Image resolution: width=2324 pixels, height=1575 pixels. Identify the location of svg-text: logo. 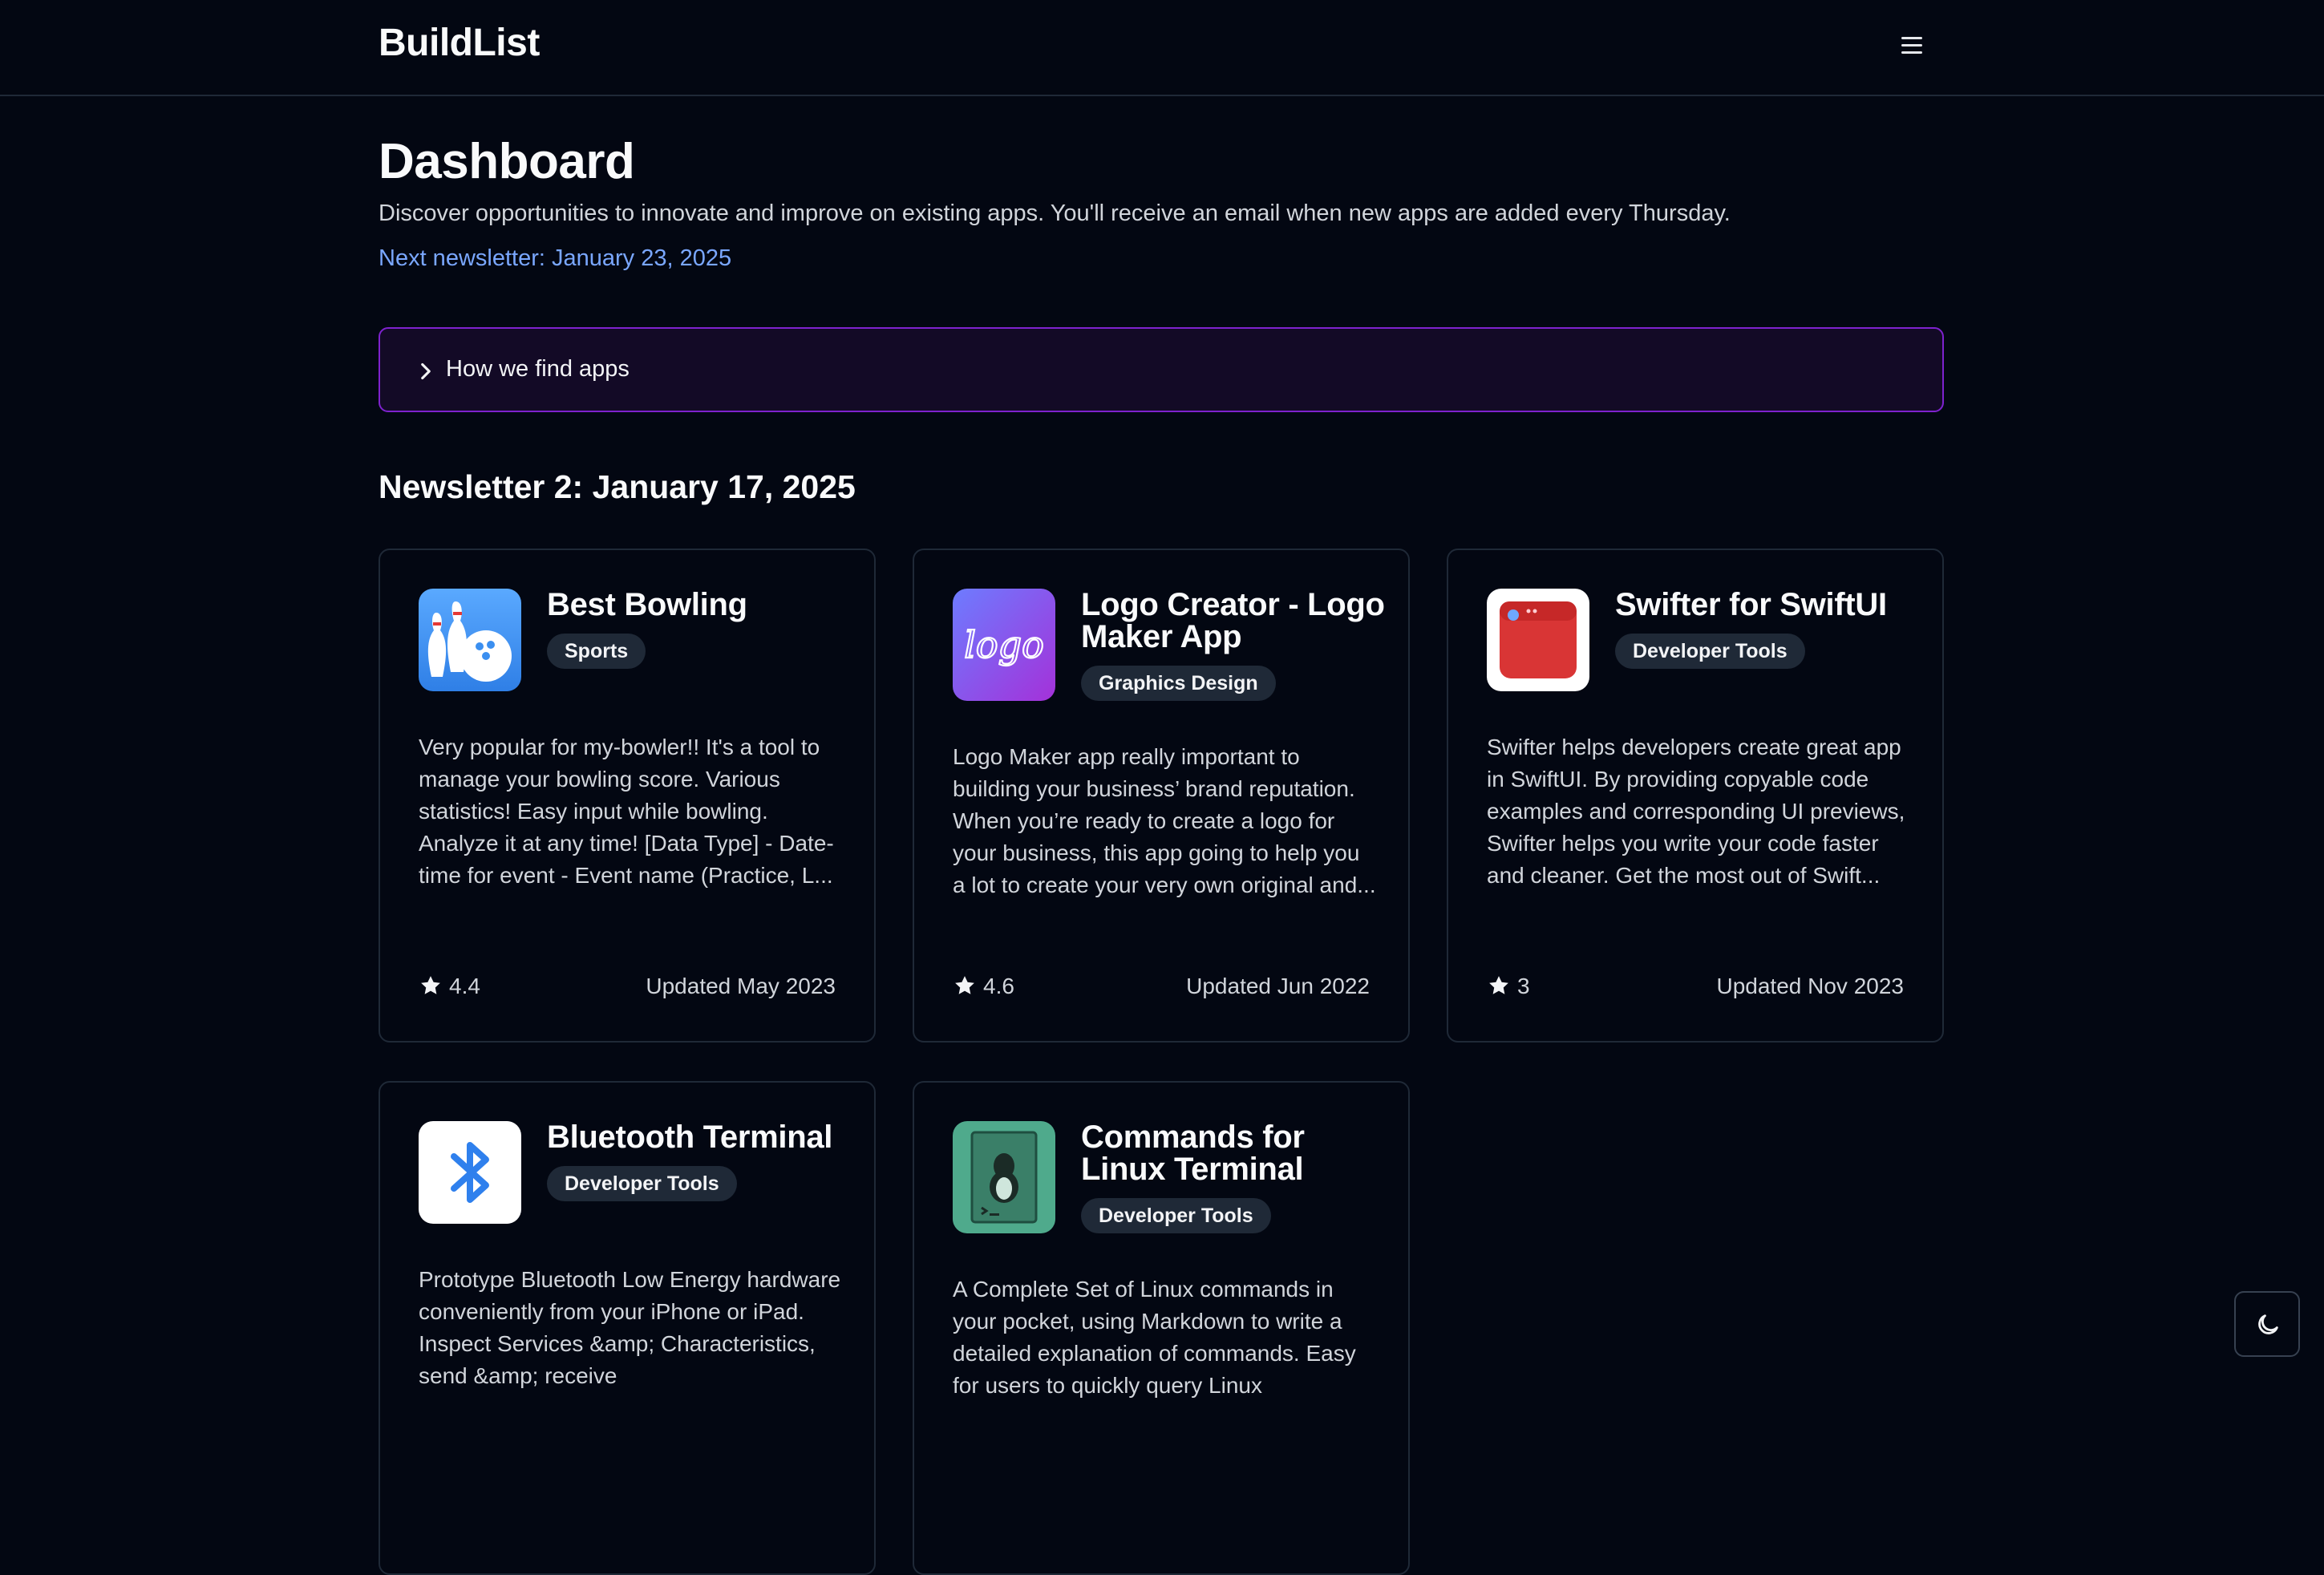
(1004, 644).